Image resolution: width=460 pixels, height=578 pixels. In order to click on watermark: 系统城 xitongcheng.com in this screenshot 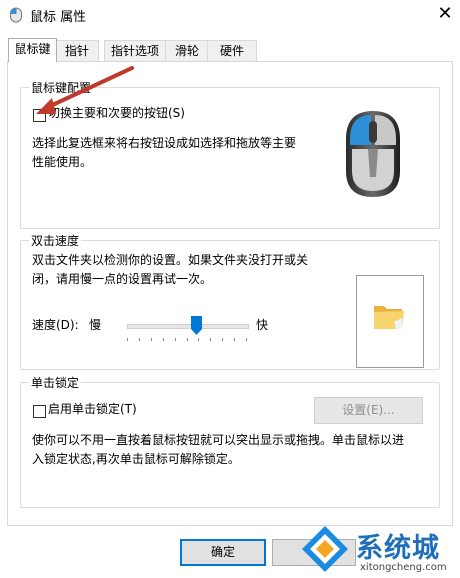, I will do `click(380, 550)`.